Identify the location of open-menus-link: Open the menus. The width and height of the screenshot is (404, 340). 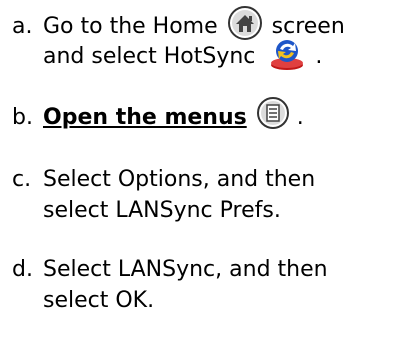
(145, 117).